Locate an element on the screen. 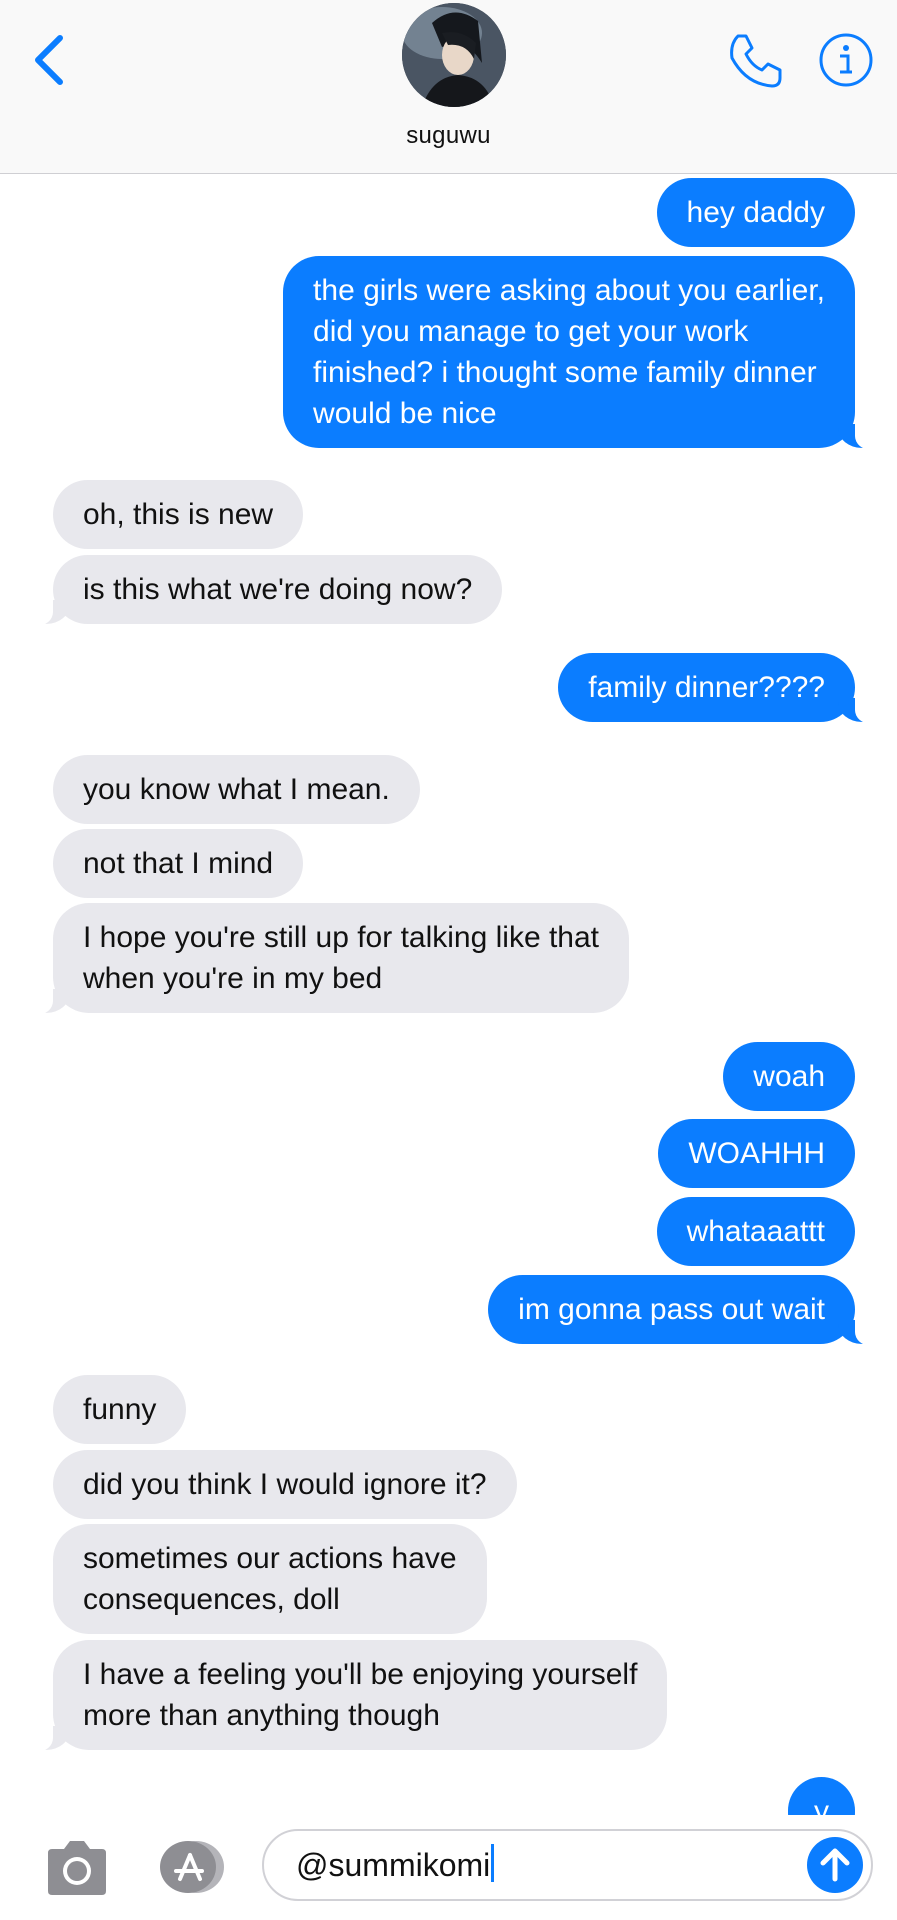 Image resolution: width=897 pixels, height=1920 pixels. back-button is located at coordinates (50, 60).